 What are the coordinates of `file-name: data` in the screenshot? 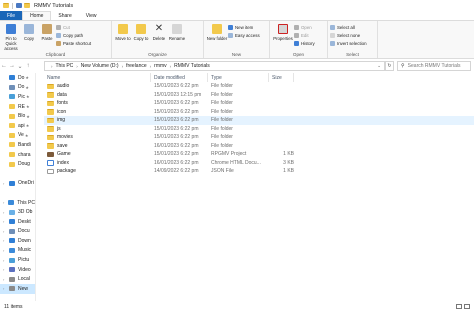 It's located at (62, 94).